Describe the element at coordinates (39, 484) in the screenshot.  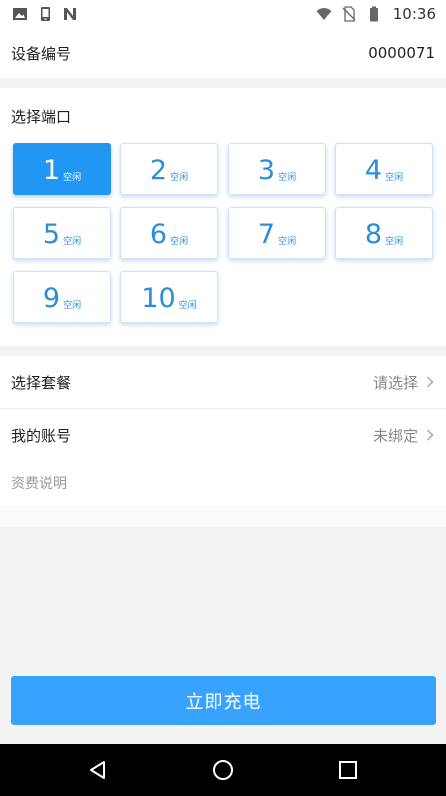
I see `tariff-description-label: 资费说明` at that location.